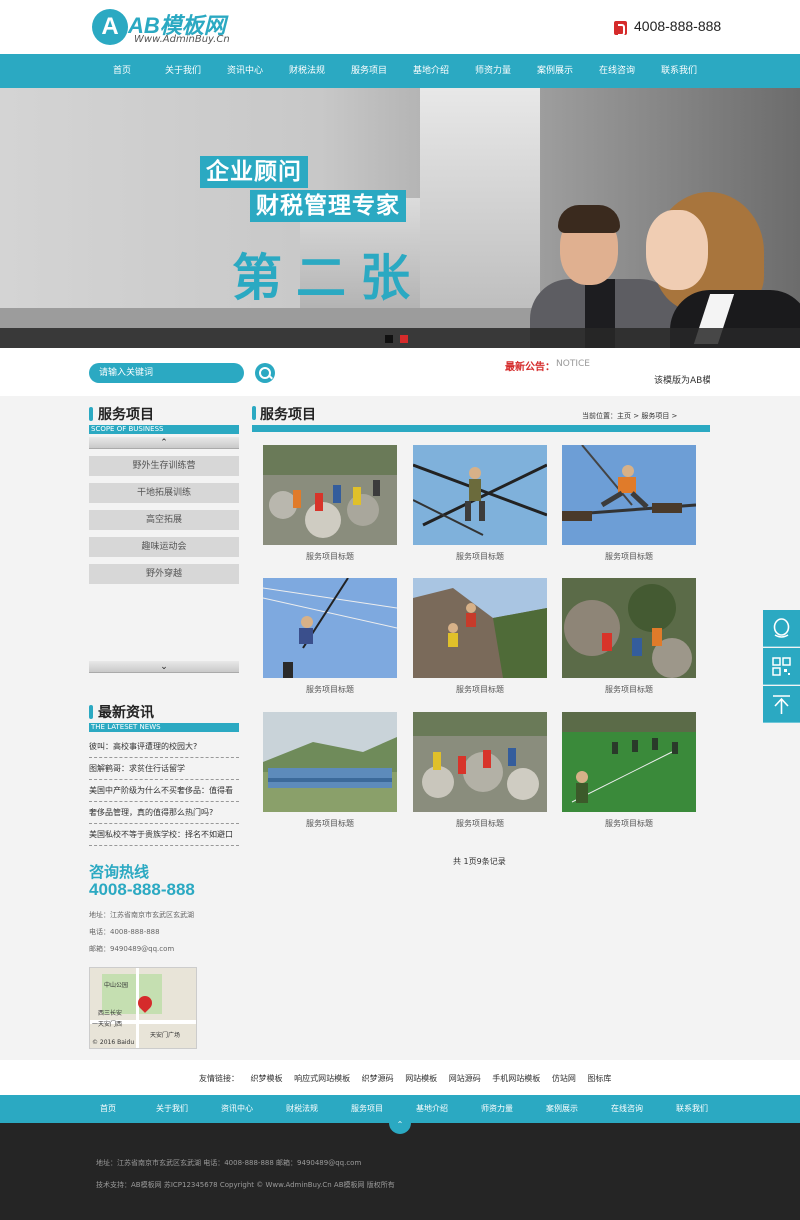 The height and width of the screenshot is (1220, 800). Describe the element at coordinates (116, 985) in the screenshot. I see `map-label: 中山公园` at that location.